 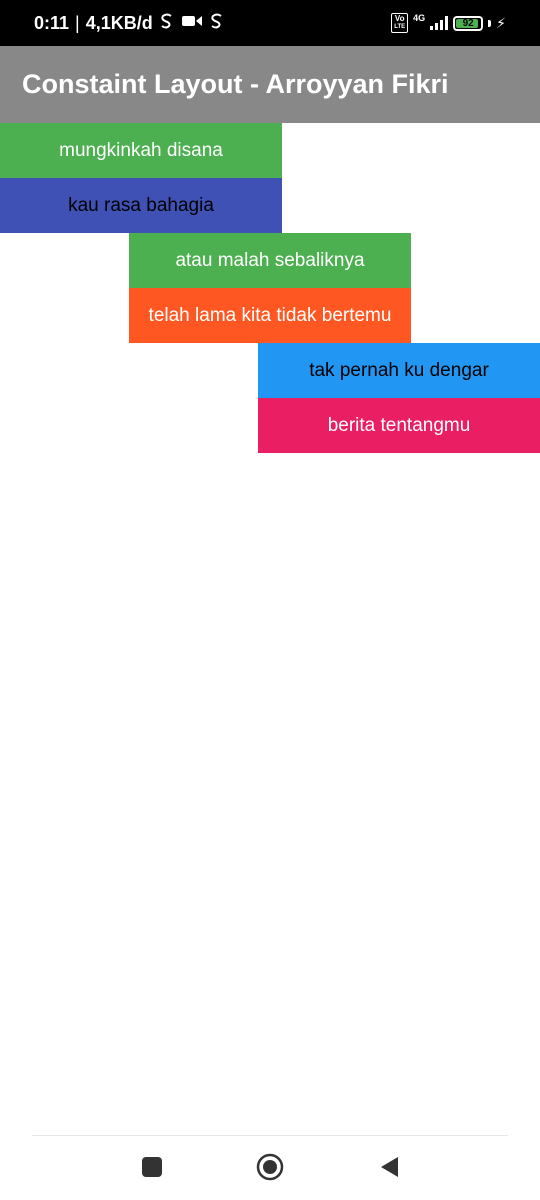 What do you see at coordinates (119, 22) in the screenshot?
I see `status-network-speed: 4,1KB/d` at bounding box center [119, 22].